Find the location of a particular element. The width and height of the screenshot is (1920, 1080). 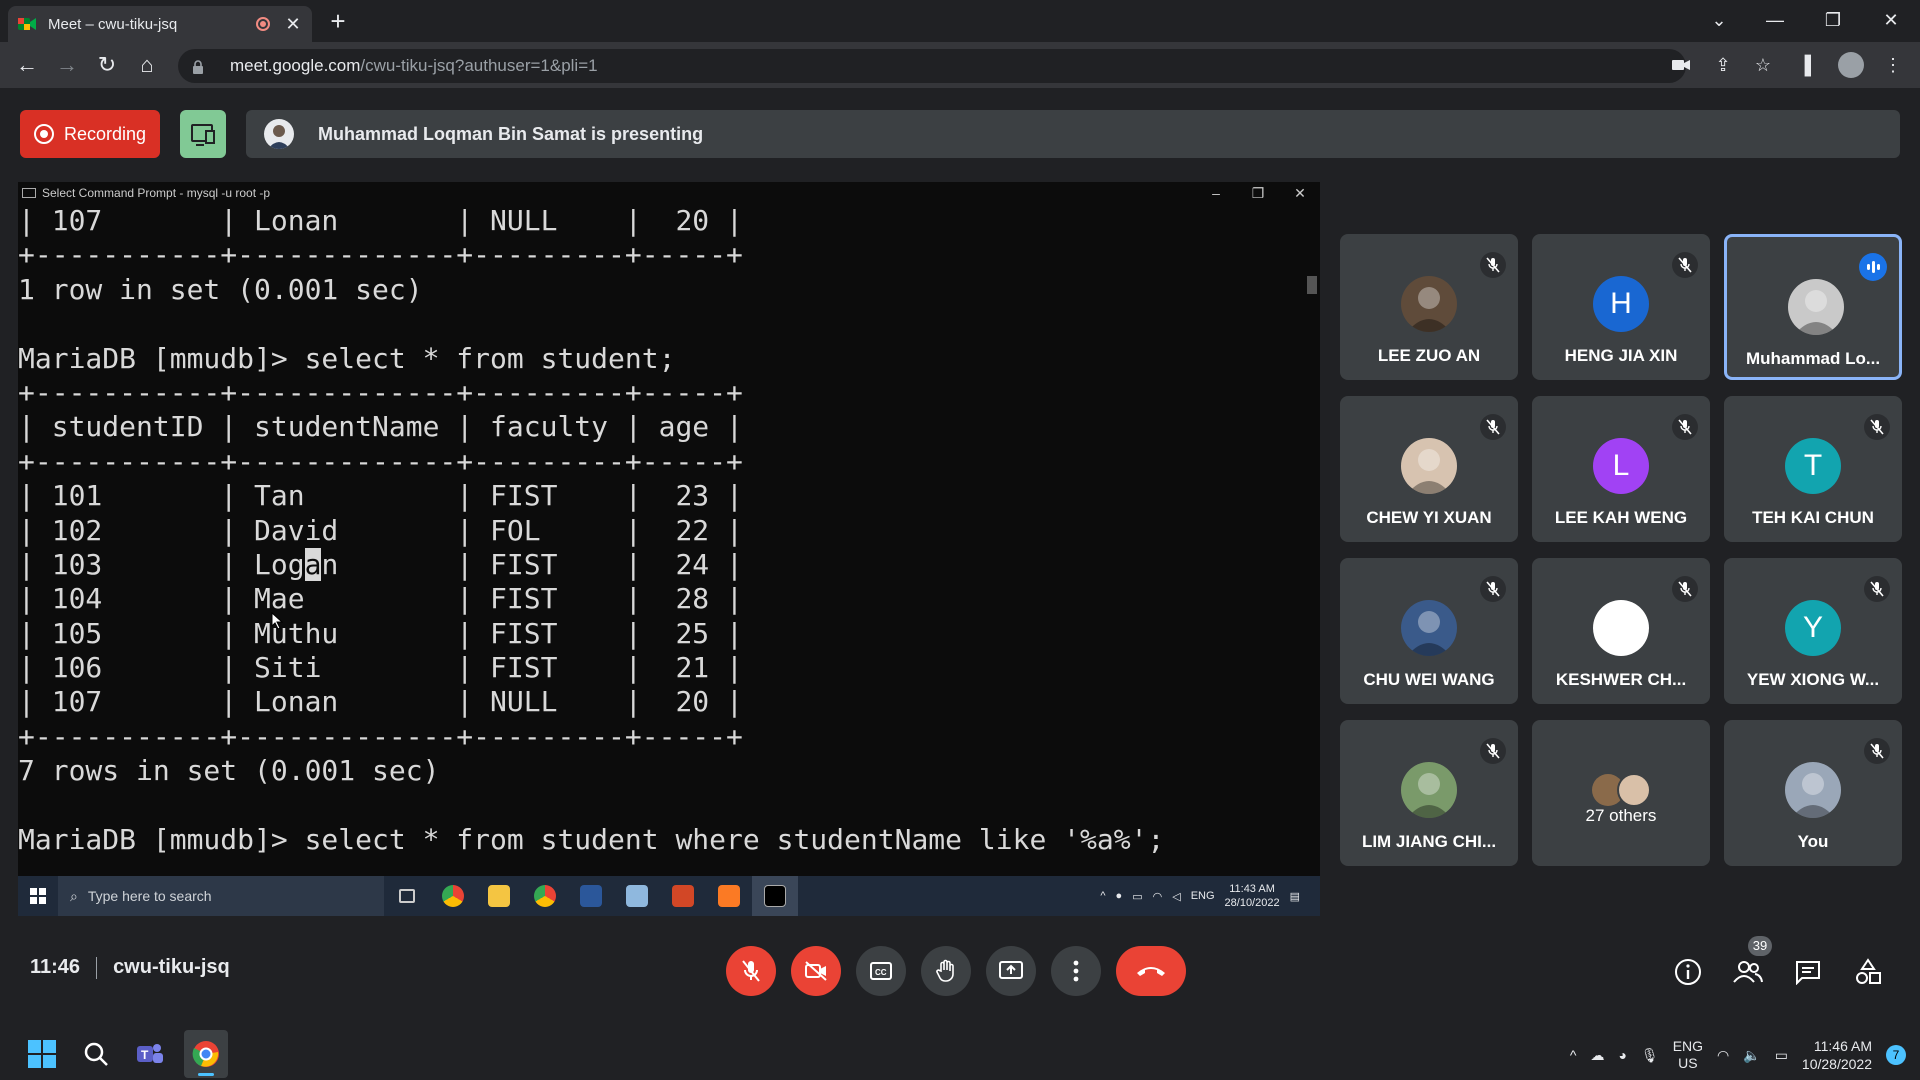

battery-icon: ▭ is located at coordinates (1781, 1055).